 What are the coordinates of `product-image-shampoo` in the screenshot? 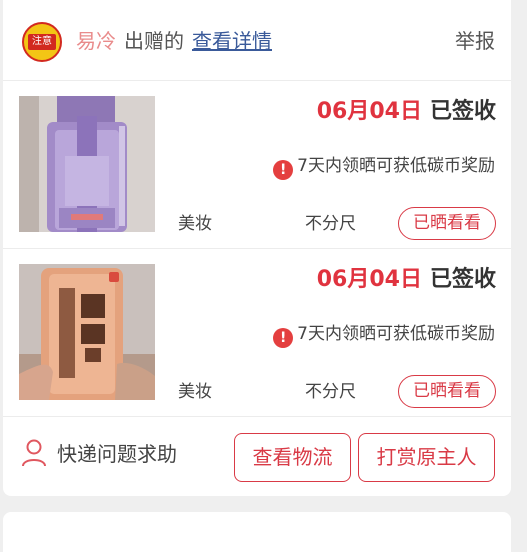 It's located at (87, 332).